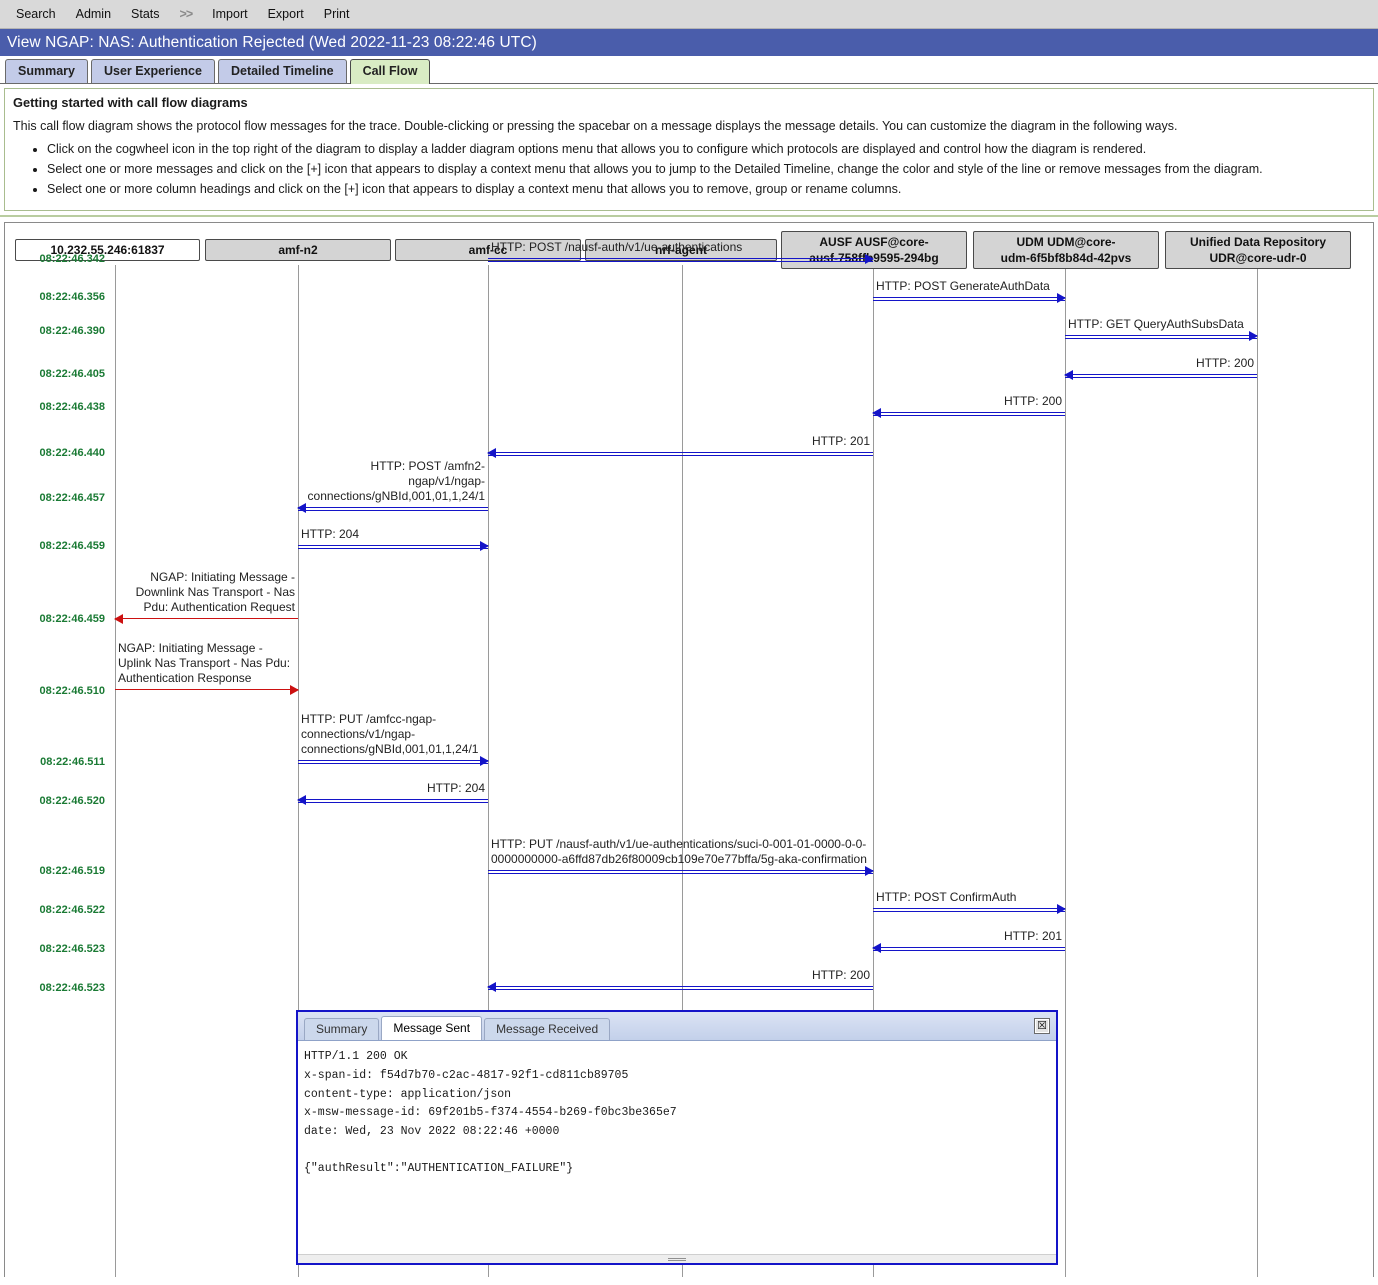 The image size is (1378, 1285). I want to click on grip-bars, so click(677, 1259).